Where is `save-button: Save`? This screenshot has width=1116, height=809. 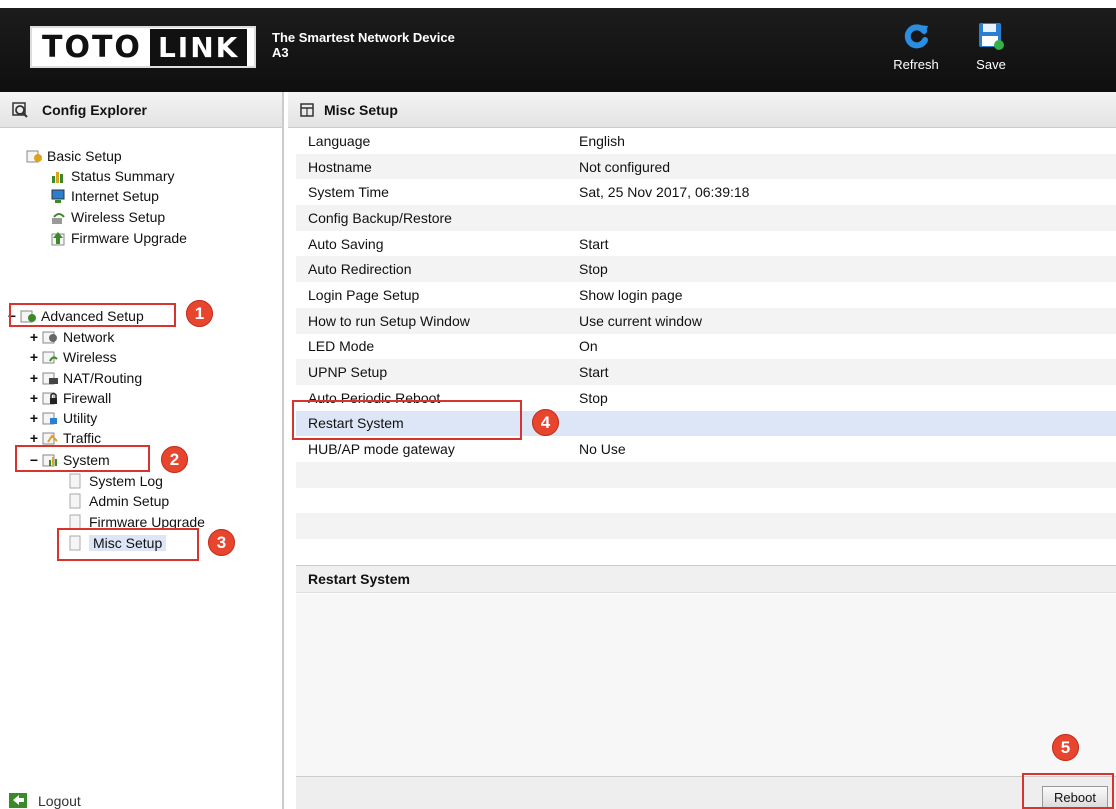 save-button: Save is located at coordinates (991, 47).